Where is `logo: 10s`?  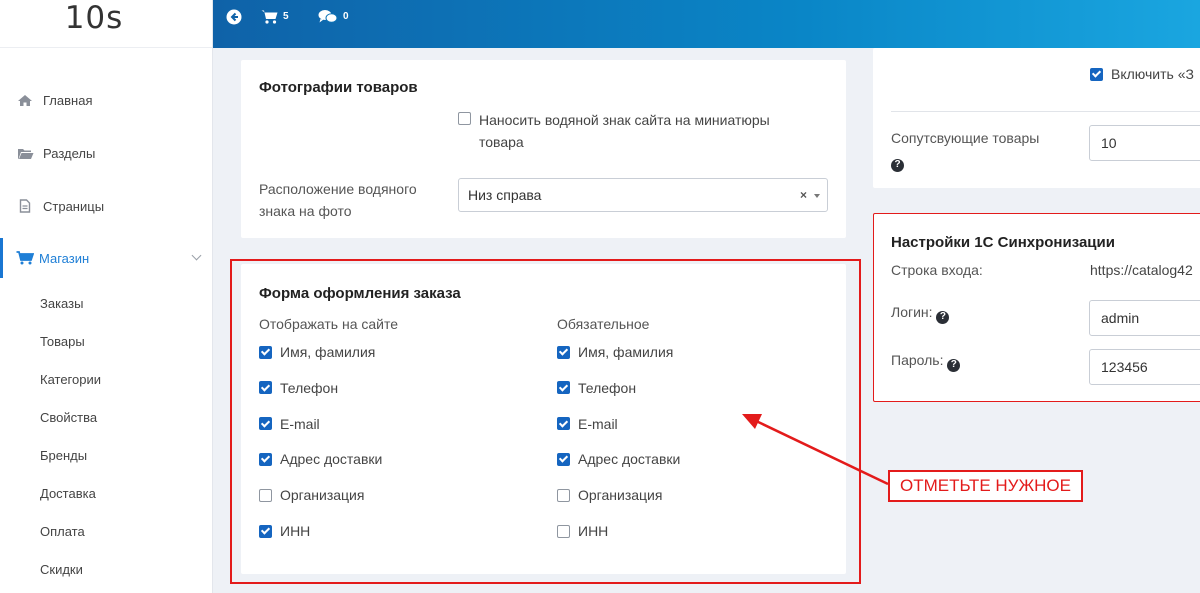 logo: 10s is located at coordinates (106, 24).